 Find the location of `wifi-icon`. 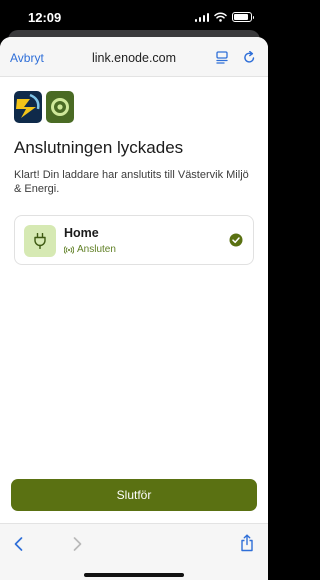

wifi-icon is located at coordinates (220, 17).